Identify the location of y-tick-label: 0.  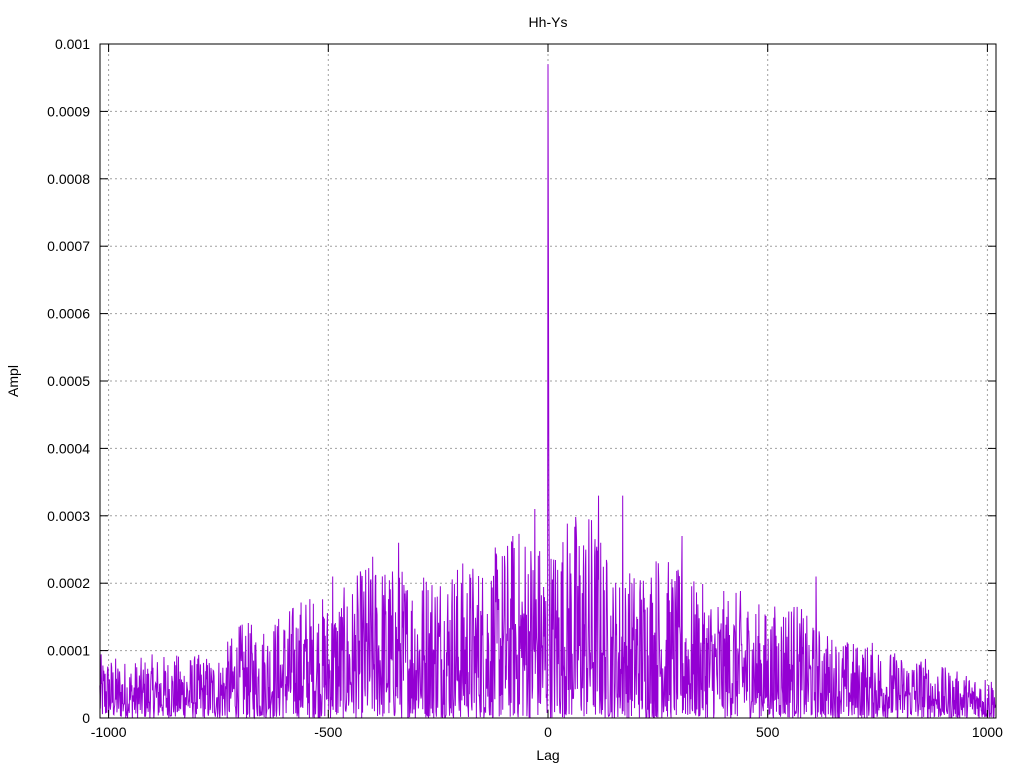
(86, 718).